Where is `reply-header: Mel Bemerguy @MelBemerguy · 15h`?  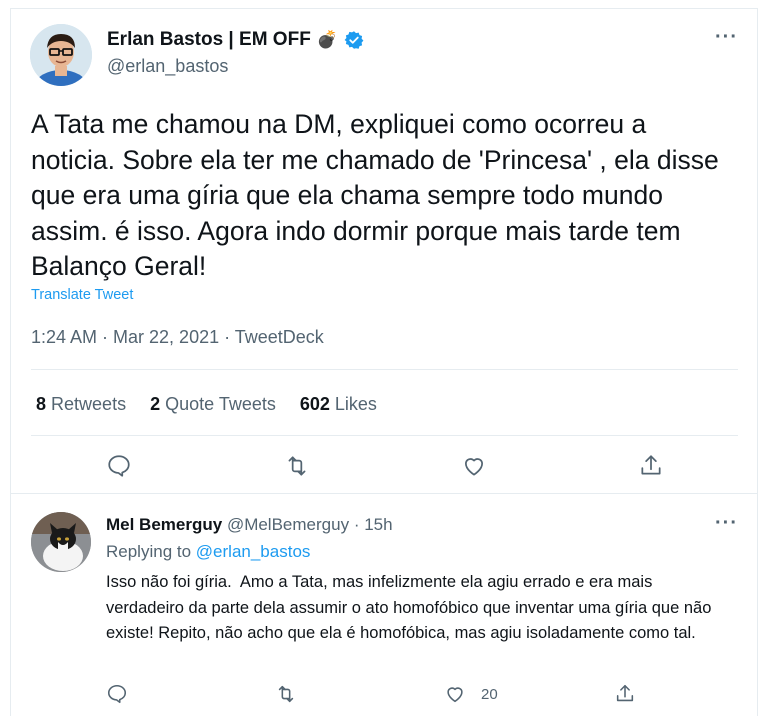 reply-header: Mel Bemerguy @MelBemerguy · 15h is located at coordinates (249, 525).